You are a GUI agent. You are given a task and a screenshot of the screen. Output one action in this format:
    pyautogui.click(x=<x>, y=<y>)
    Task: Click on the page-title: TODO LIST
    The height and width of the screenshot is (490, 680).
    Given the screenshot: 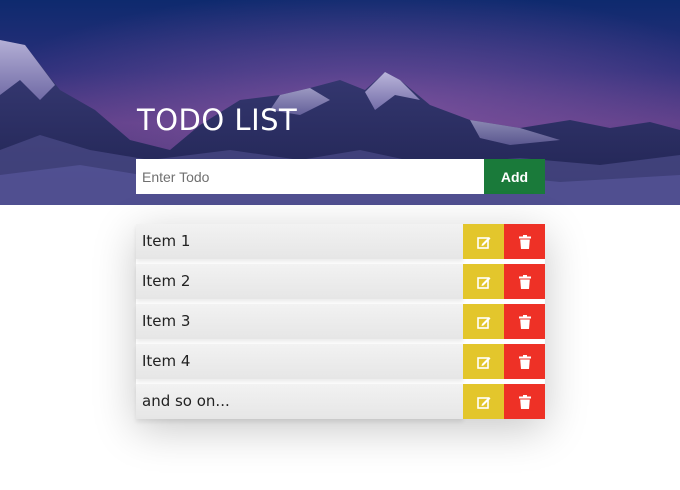 What is the action you would take?
    pyautogui.click(x=217, y=120)
    